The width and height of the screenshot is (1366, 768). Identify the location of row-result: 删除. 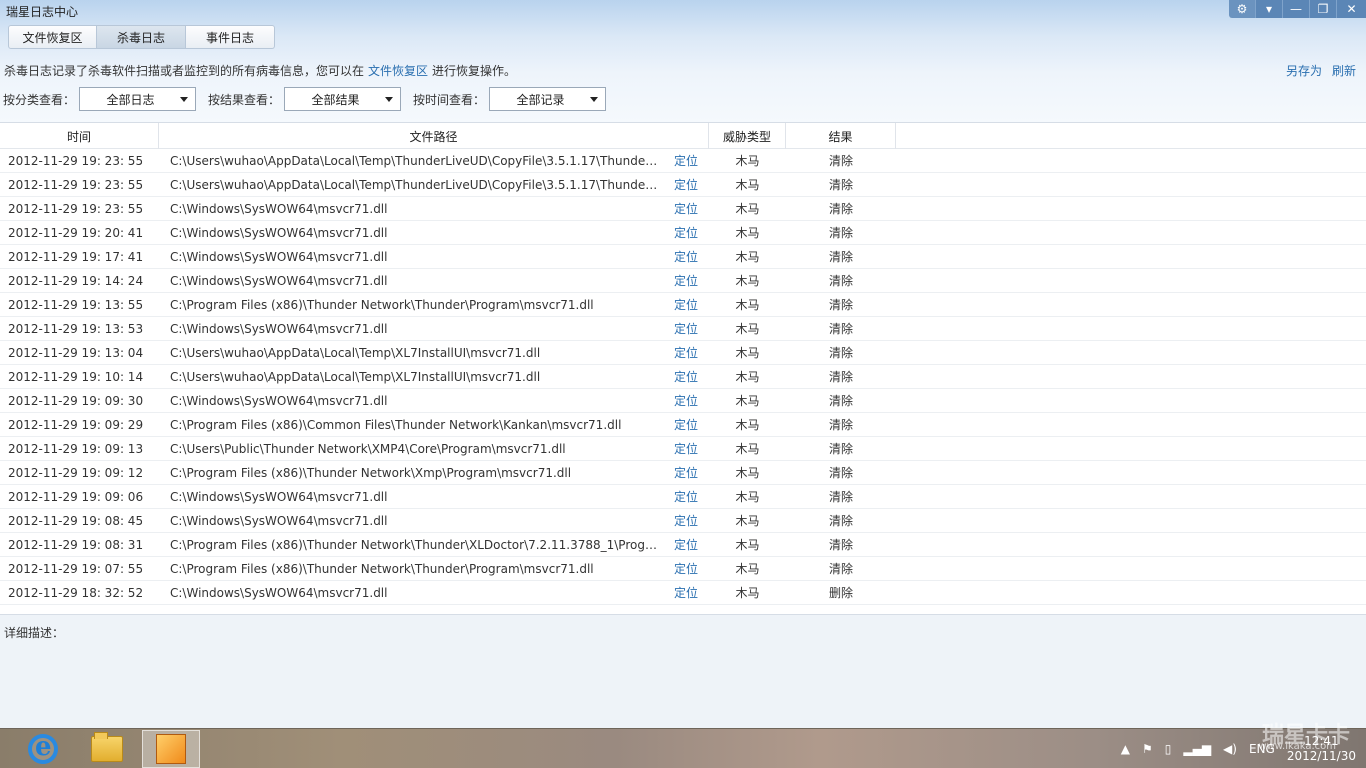
(840, 593).